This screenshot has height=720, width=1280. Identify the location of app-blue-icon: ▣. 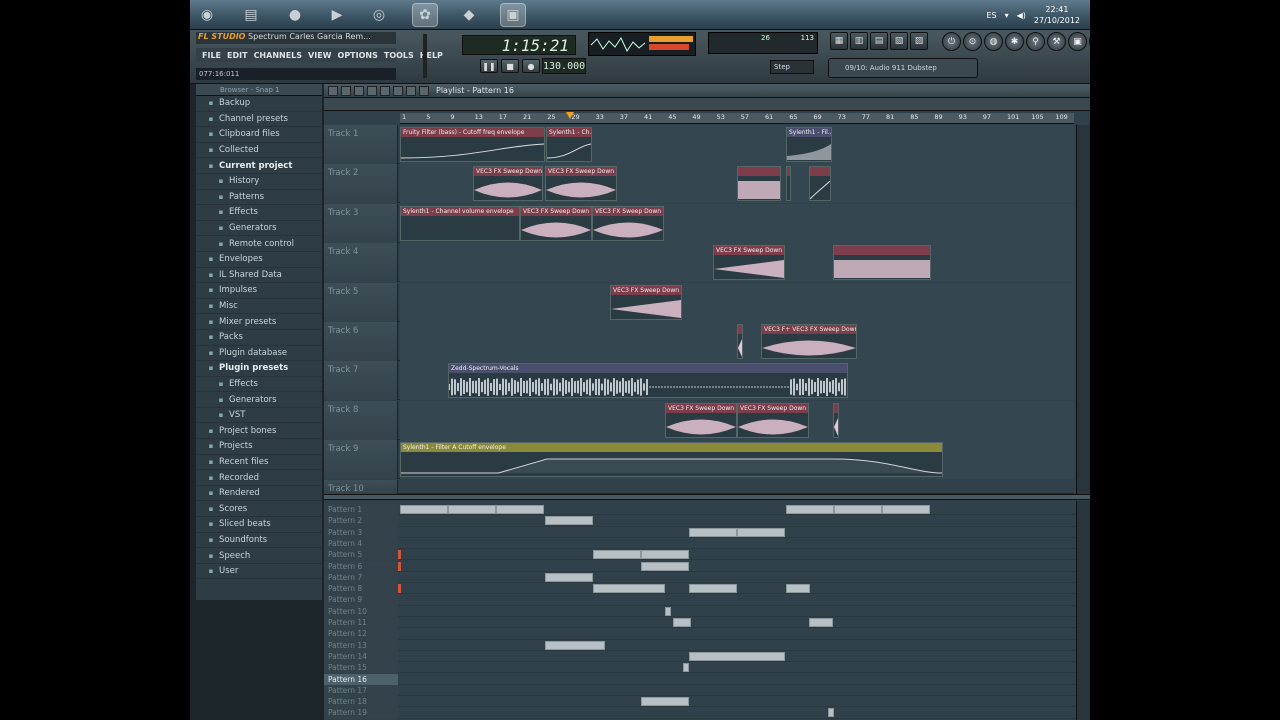
(513, 15).